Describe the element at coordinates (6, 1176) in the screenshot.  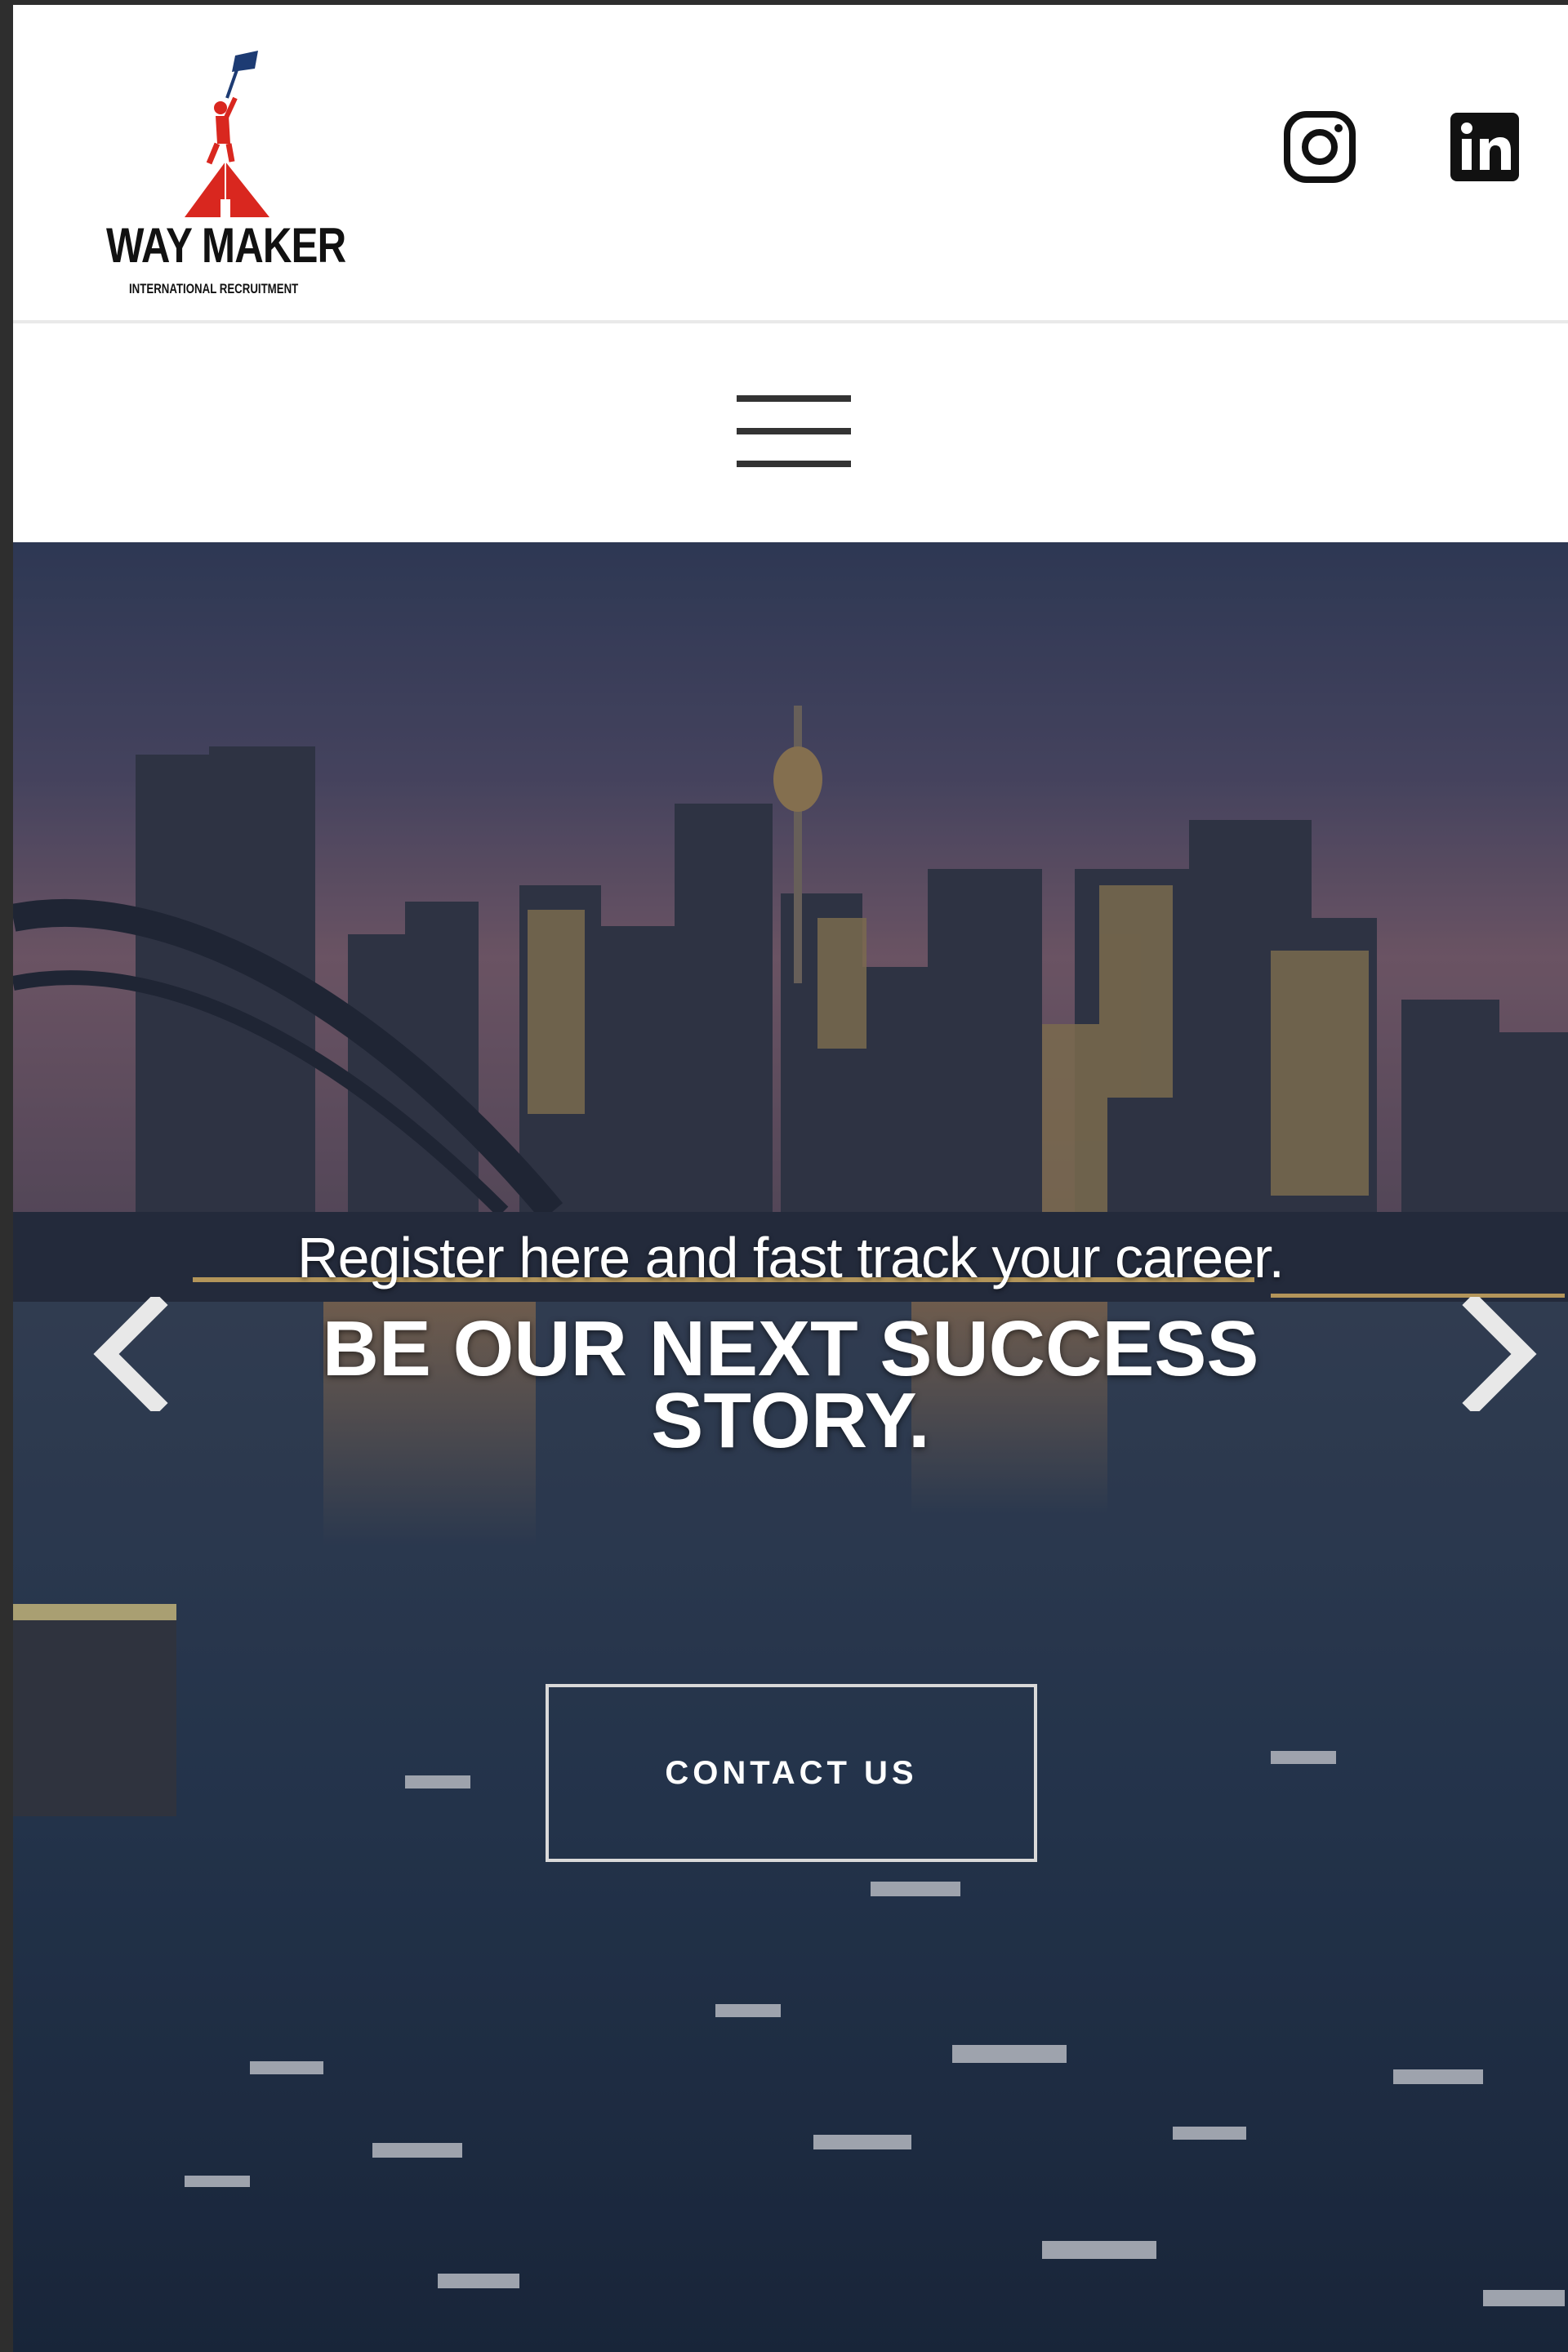
I see `window-edge-left` at that location.